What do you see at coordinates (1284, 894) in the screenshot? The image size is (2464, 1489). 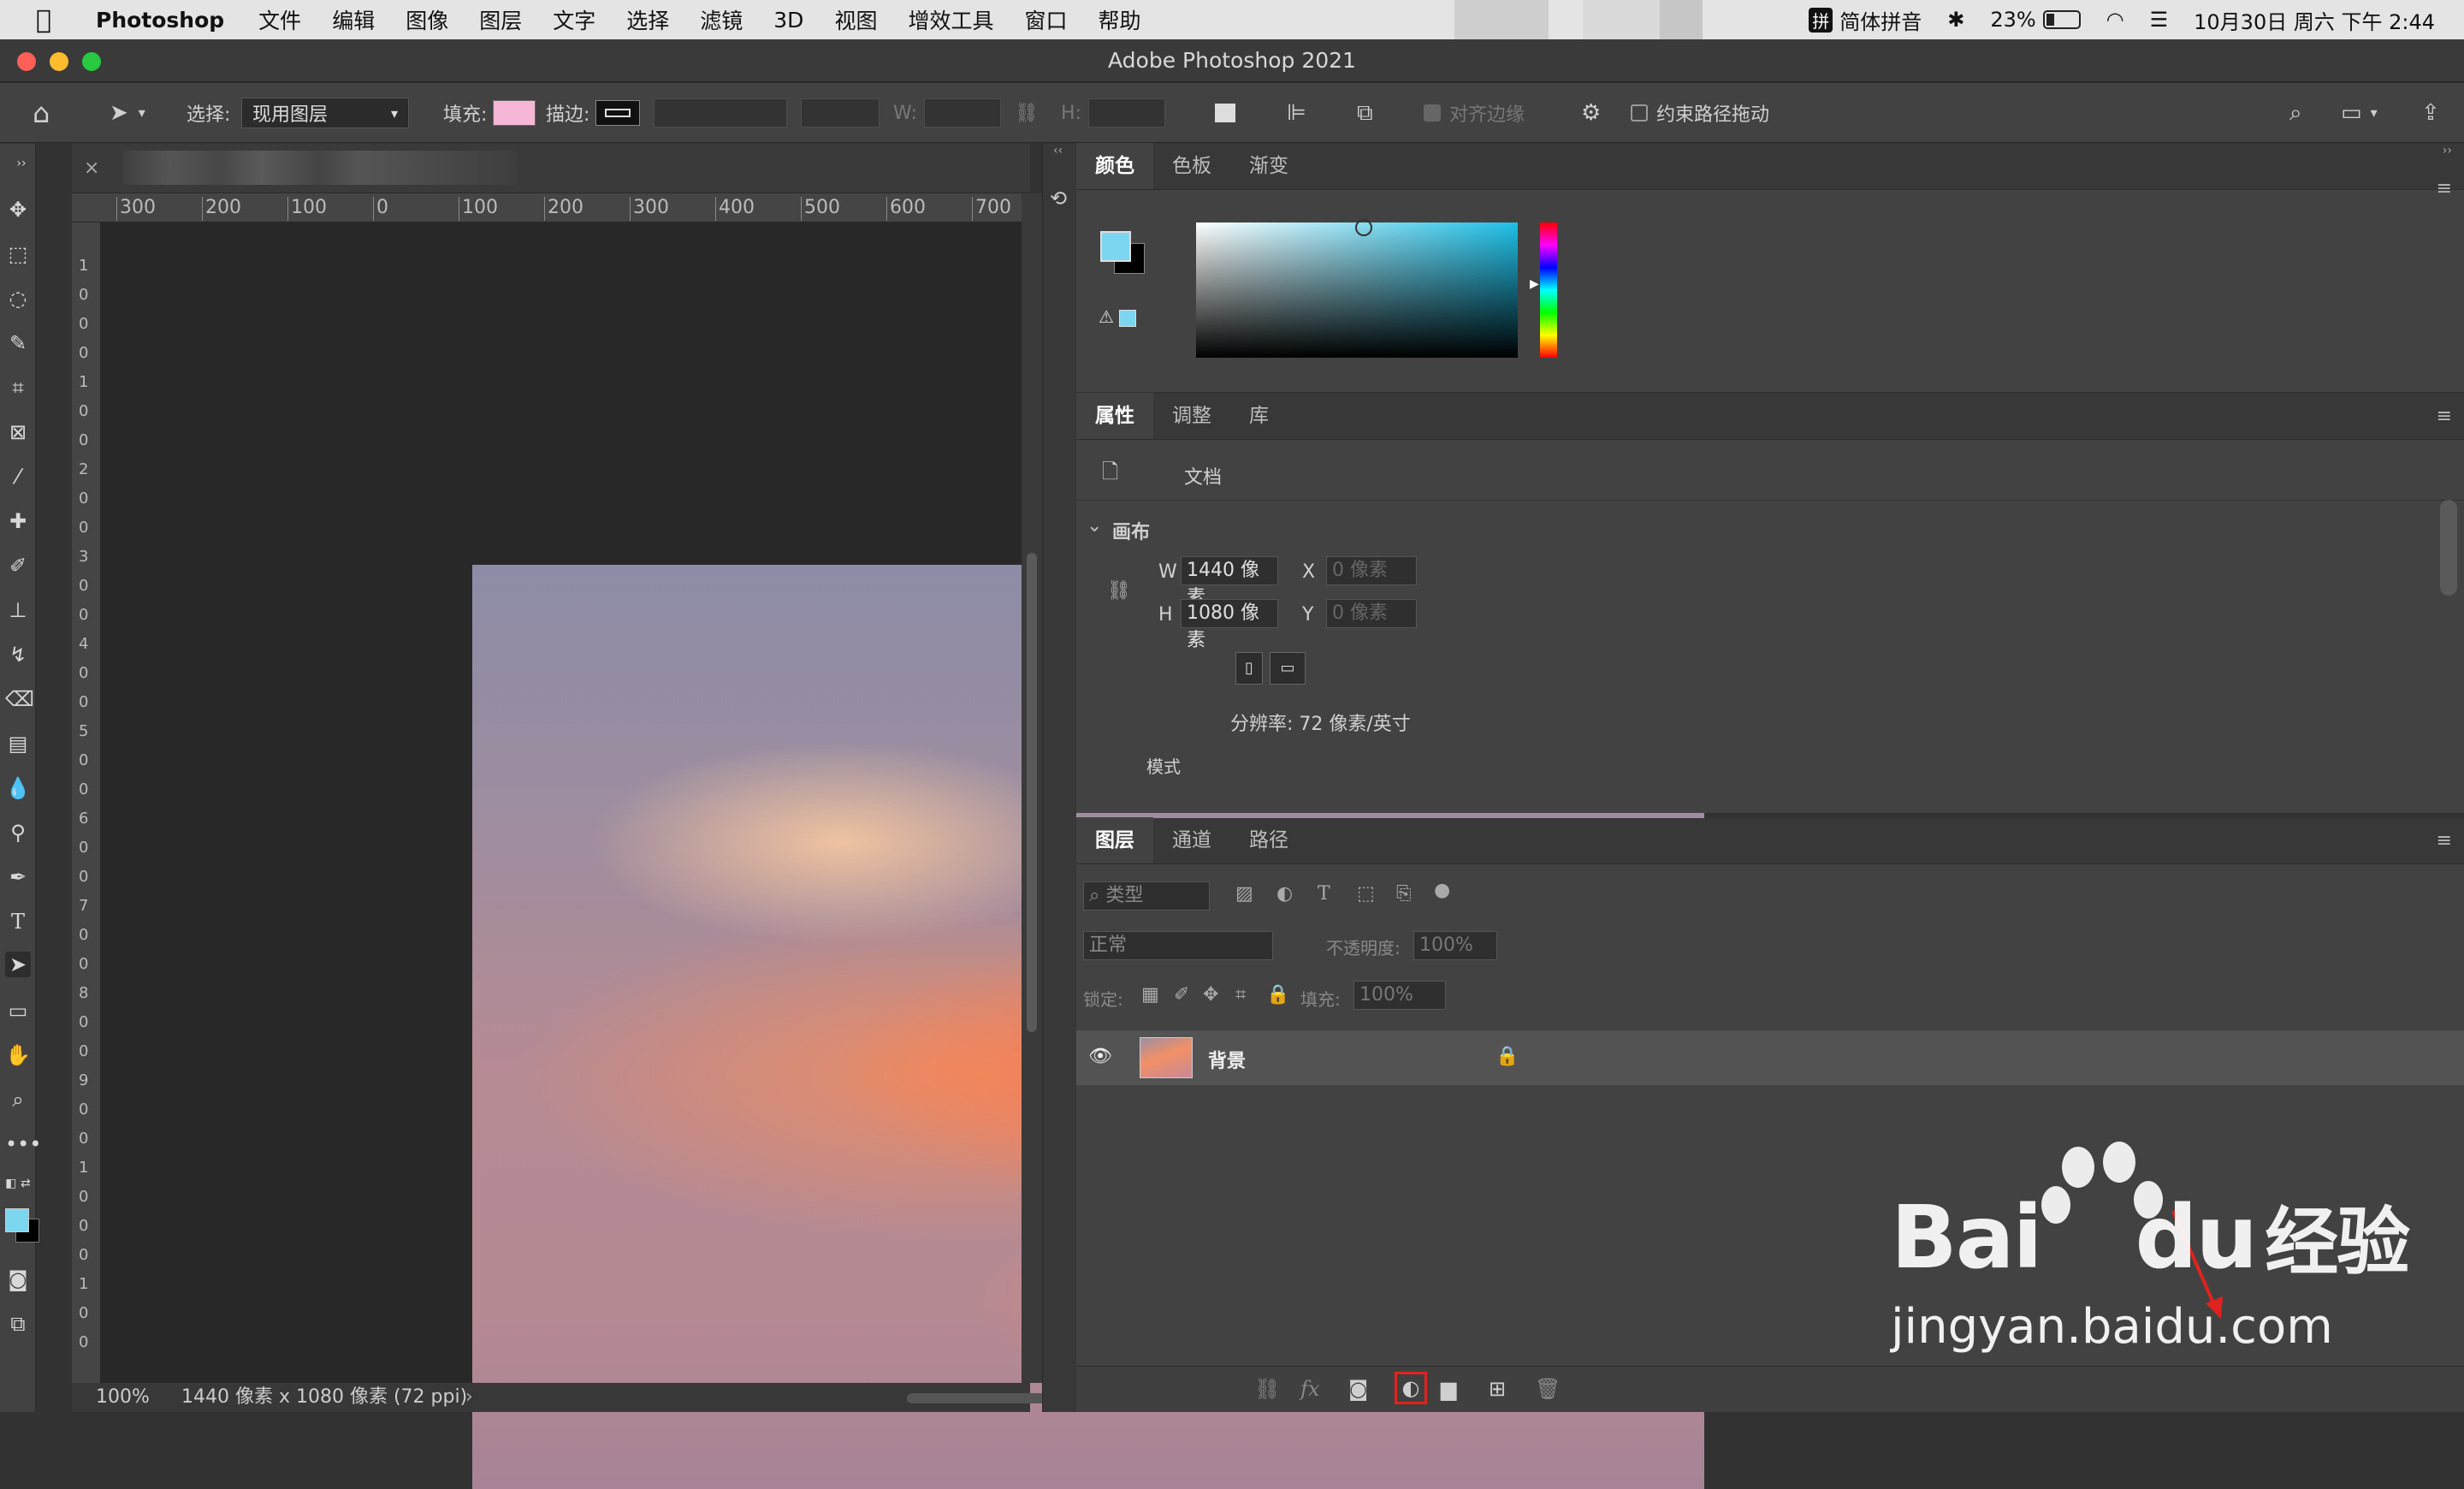 I see `filter-adjustment-icon: ◐` at bounding box center [1284, 894].